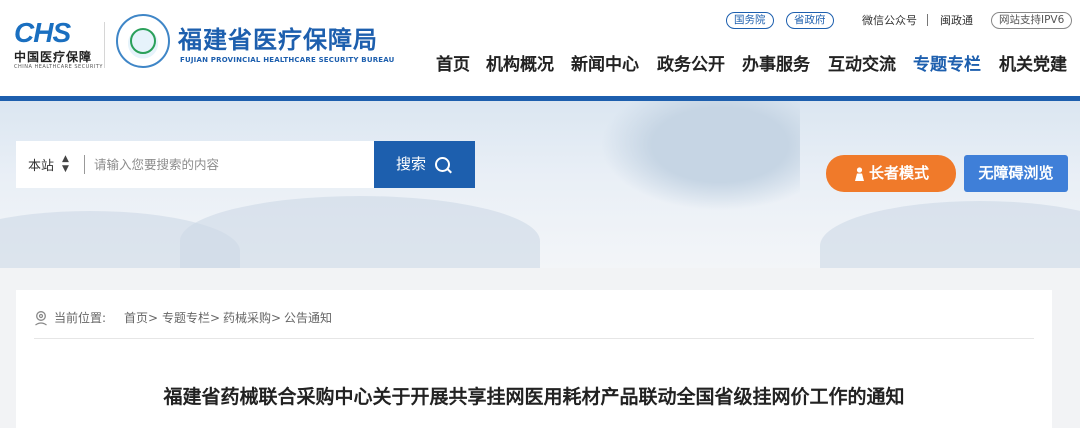  I want to click on search-button: 搜索, so click(424, 164).